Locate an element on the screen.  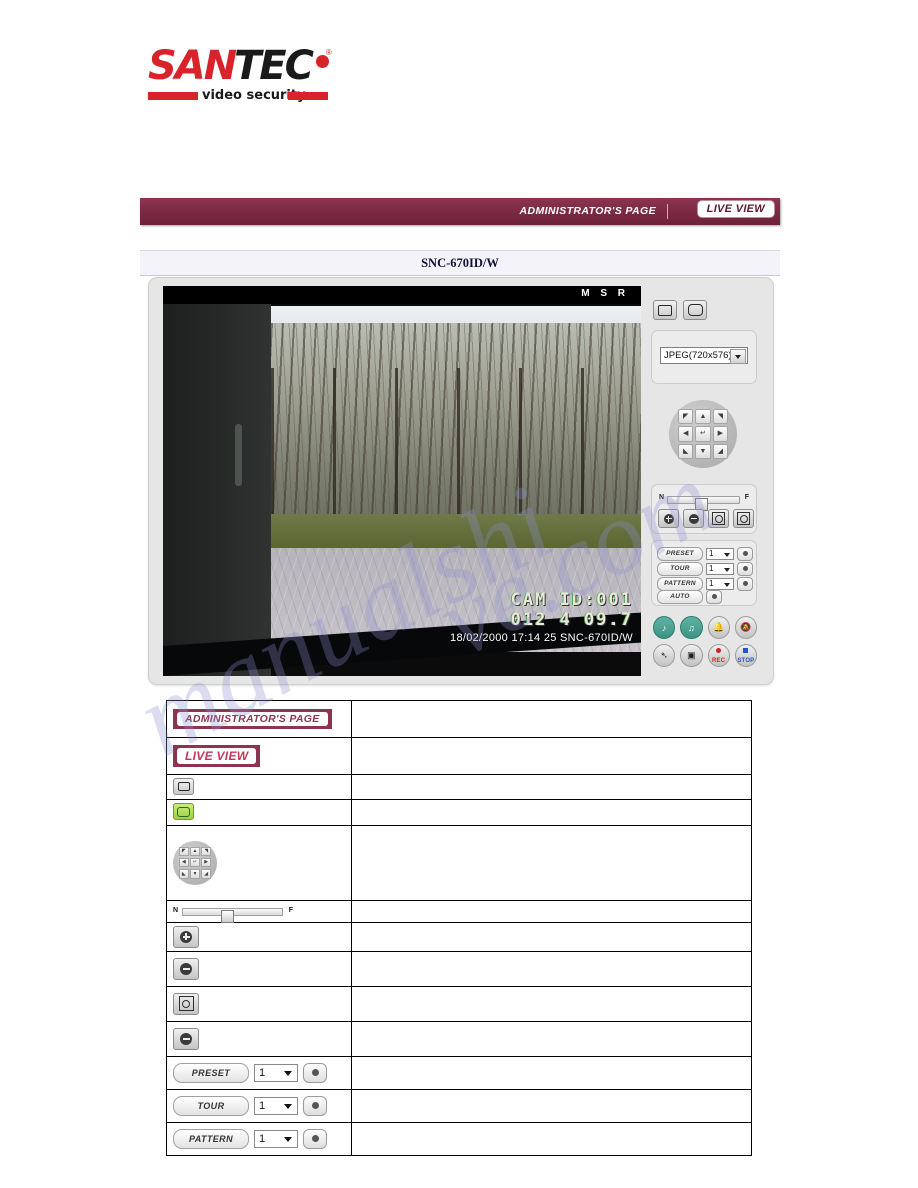
action-row-top: ♪ ♫ 🔔 🔕 is located at coordinates (705, 627).